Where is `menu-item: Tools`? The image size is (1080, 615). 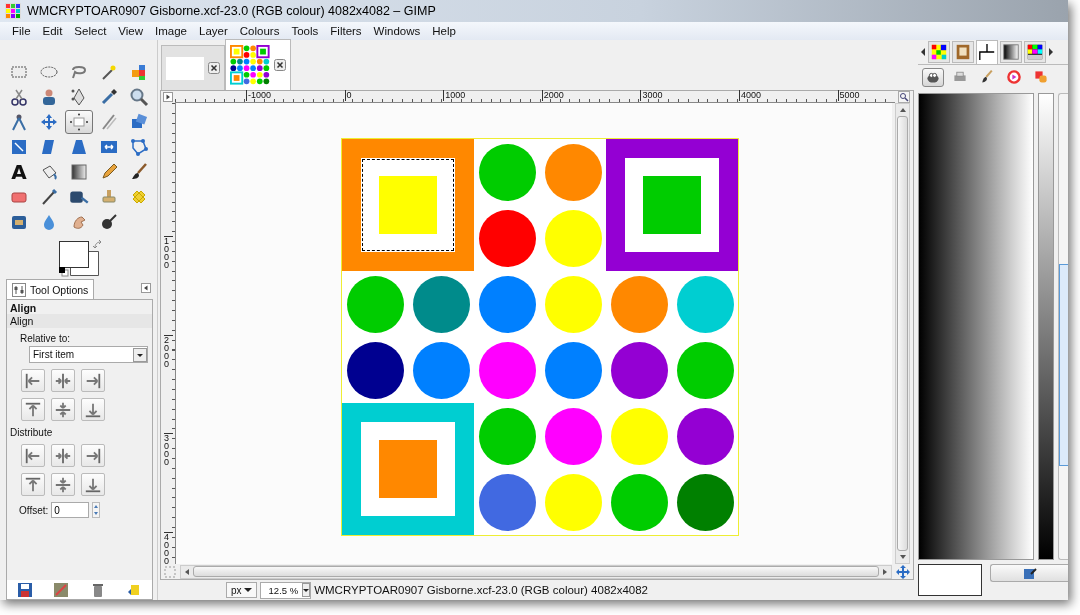
menu-item: Tools is located at coordinates (305, 31).